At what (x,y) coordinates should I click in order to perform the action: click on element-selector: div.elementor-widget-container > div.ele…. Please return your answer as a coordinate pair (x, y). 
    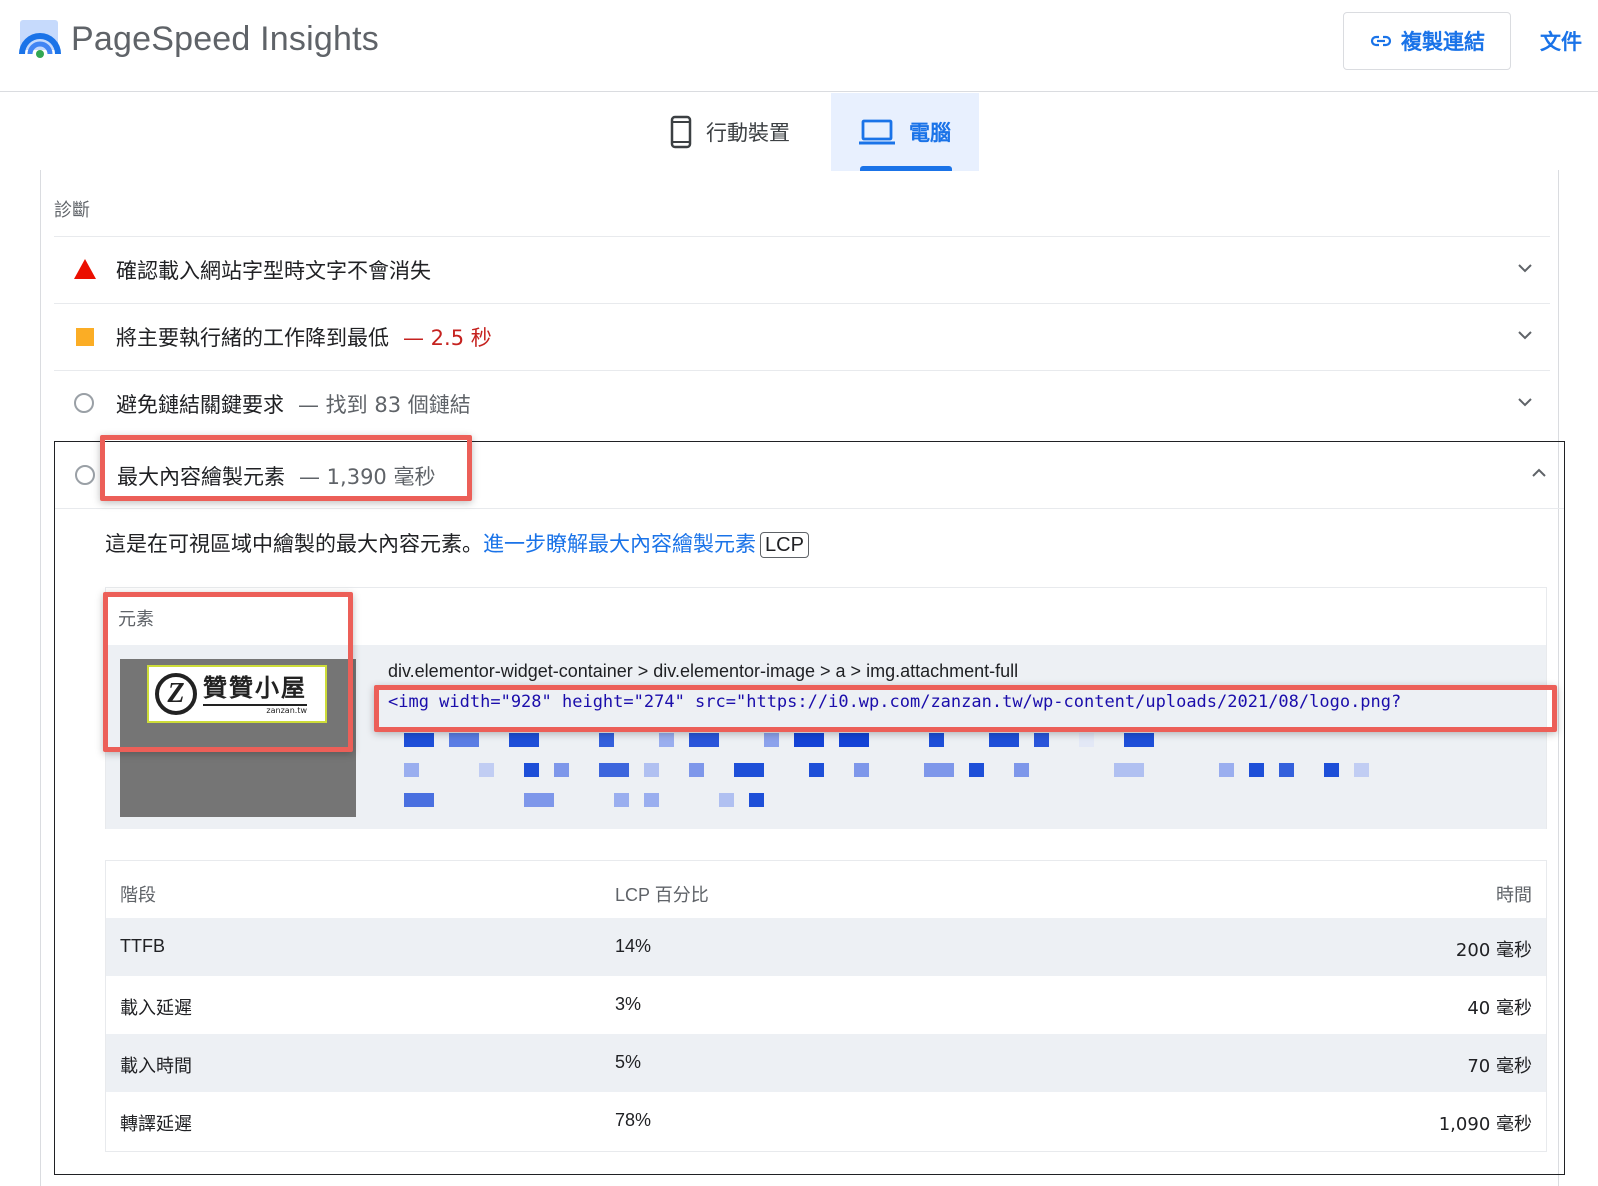
    Looking at the image, I should click on (703, 671).